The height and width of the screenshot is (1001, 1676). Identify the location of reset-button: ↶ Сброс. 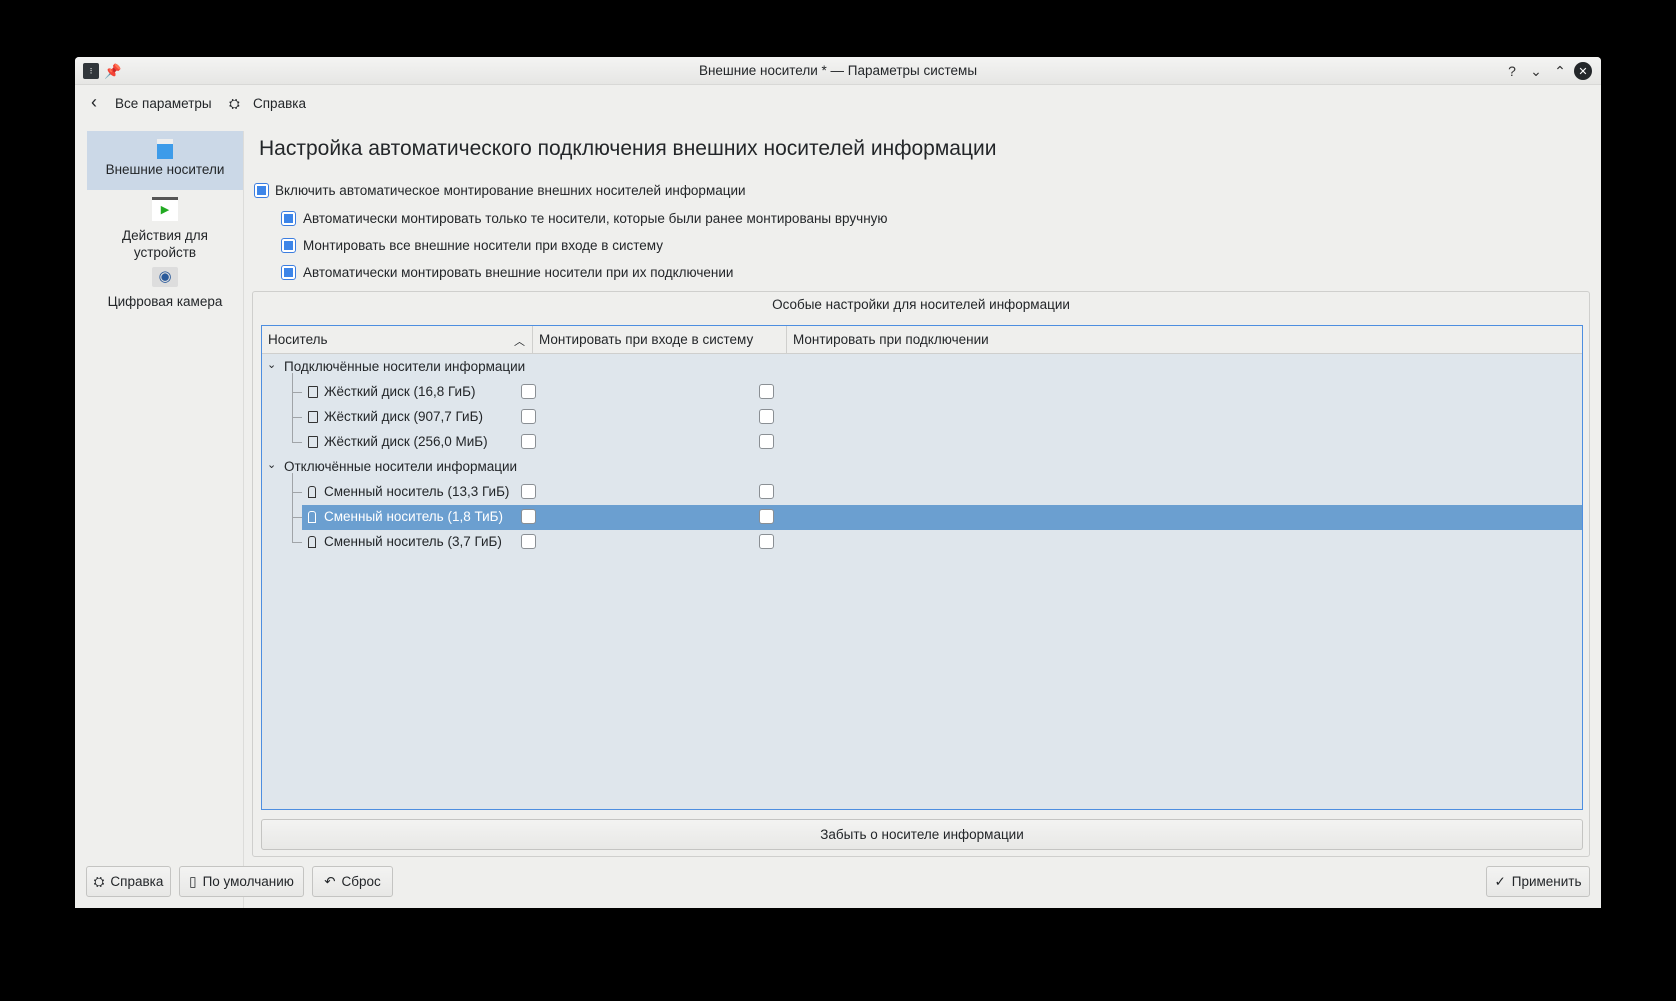
(352, 881).